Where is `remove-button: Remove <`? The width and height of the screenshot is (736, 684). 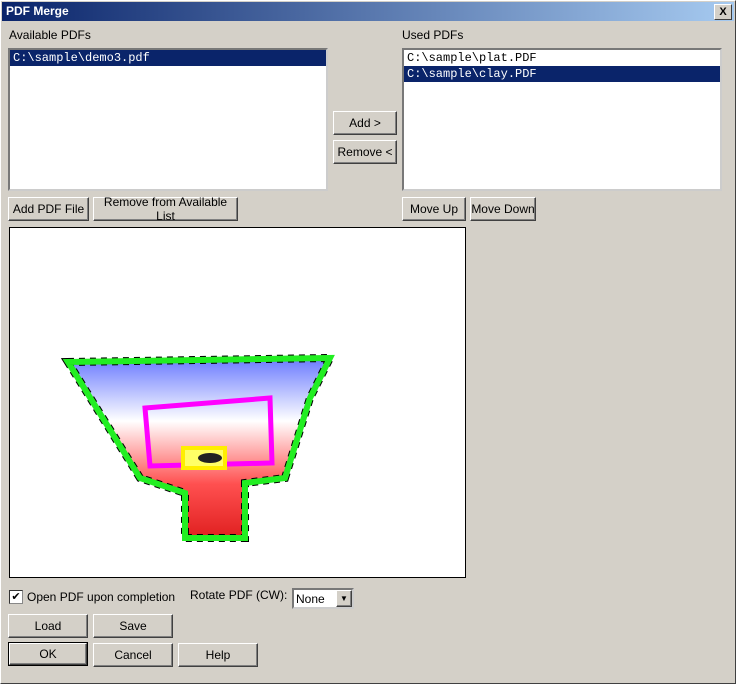 remove-button: Remove < is located at coordinates (365, 152).